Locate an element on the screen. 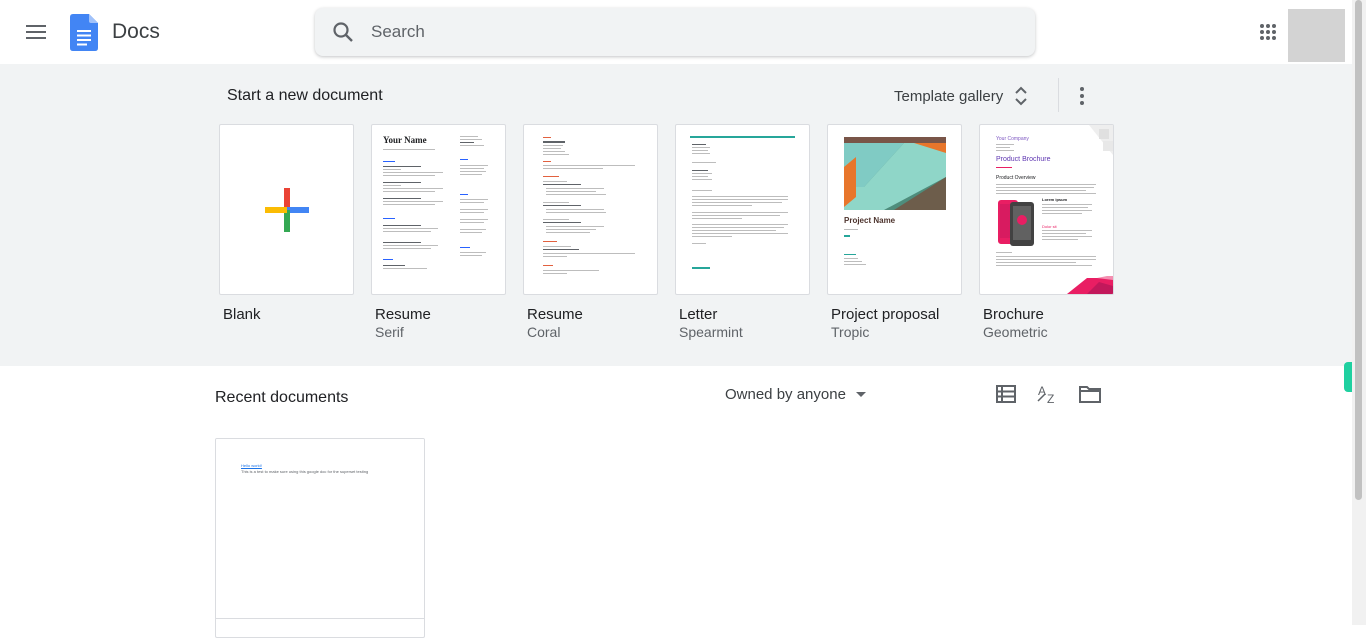 The width and height of the screenshot is (1366, 638). template-resume-serif: Your Name Resume Serif is located at coordinates (438, 232).